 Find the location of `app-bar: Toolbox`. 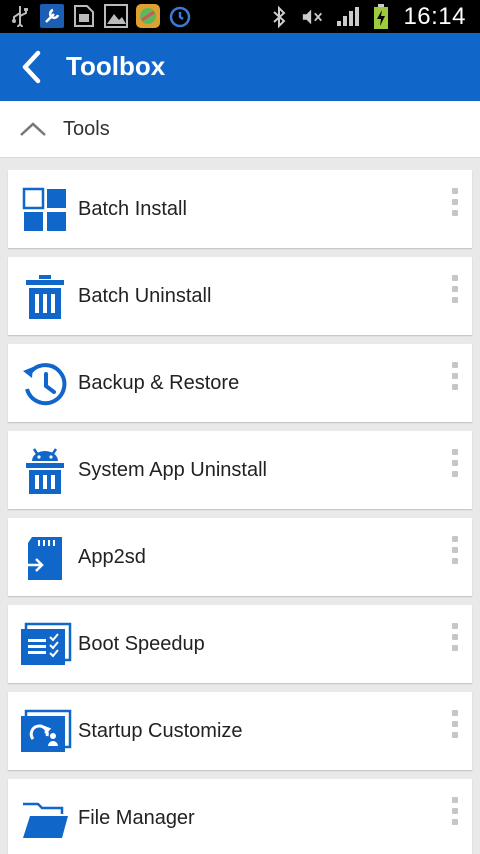

app-bar: Toolbox is located at coordinates (240, 67).